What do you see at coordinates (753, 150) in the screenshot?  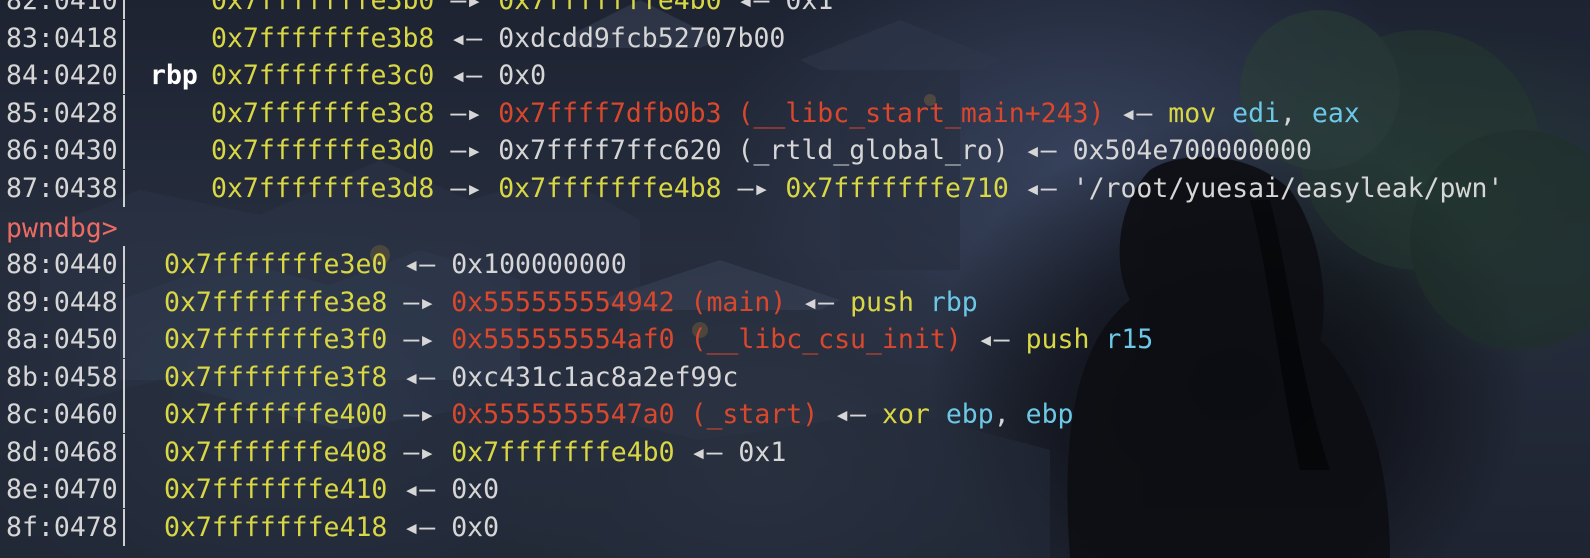 I see `pointed-value: 0x7ffff7ffc620 (_rtld_global_ro)` at bounding box center [753, 150].